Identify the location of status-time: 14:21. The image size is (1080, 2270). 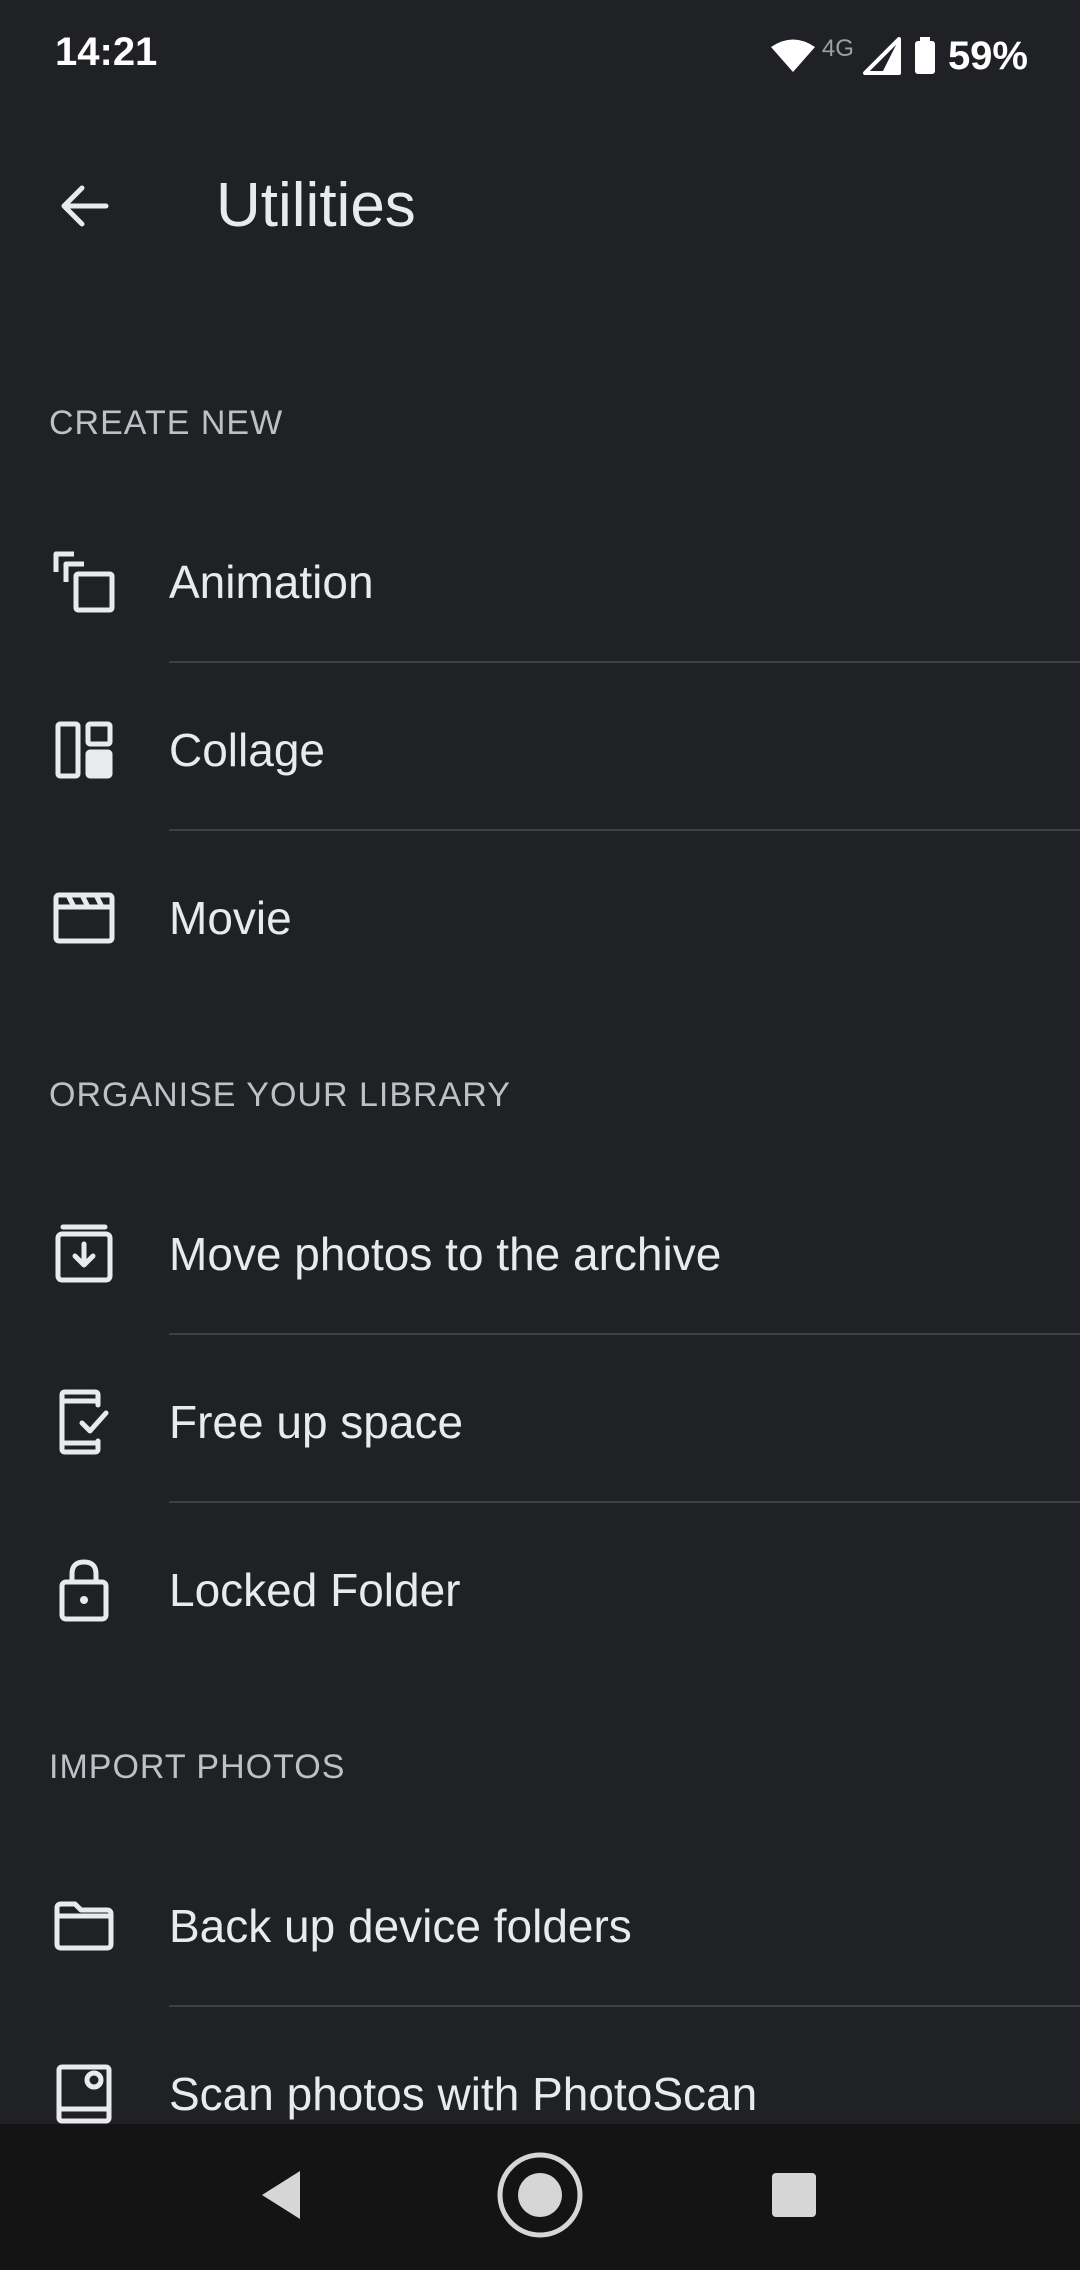
(106, 52).